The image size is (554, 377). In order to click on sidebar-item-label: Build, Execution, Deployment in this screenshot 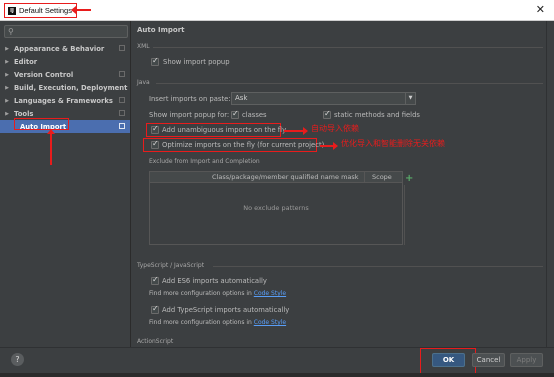, I will do `click(71, 87)`.